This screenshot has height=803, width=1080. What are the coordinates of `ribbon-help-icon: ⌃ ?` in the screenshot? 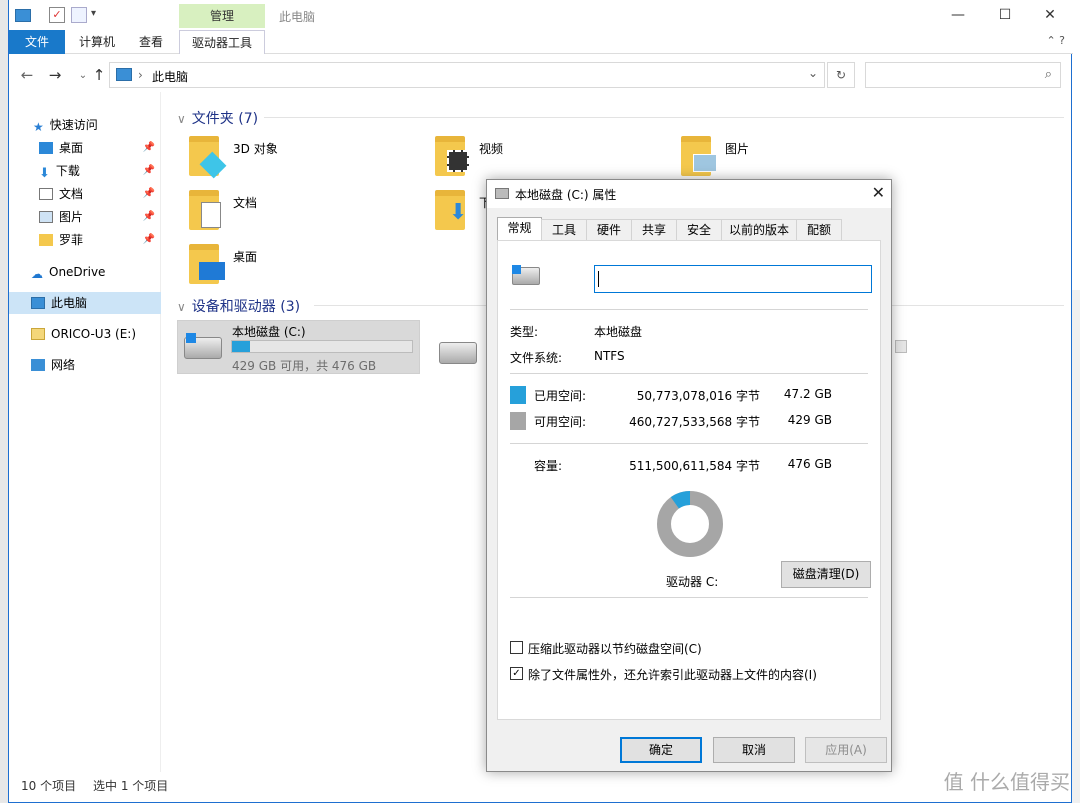 It's located at (1055, 40).